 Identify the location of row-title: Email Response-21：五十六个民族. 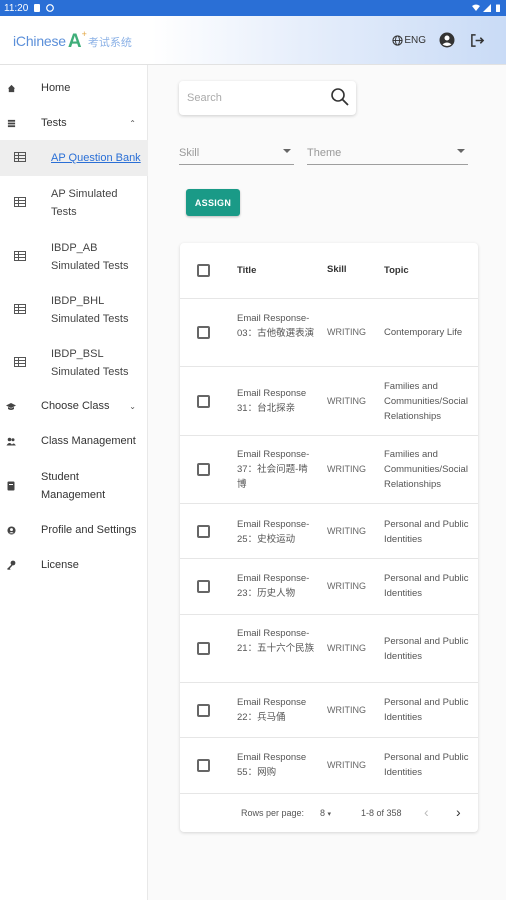
(276, 641).